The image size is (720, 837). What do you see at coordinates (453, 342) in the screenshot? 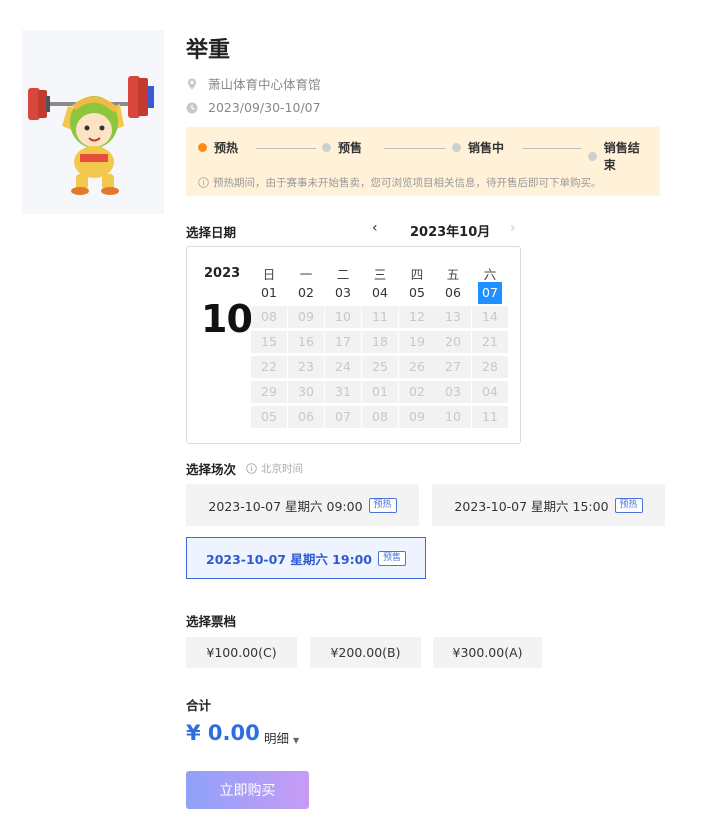
I see `calendar-day: 20` at bounding box center [453, 342].